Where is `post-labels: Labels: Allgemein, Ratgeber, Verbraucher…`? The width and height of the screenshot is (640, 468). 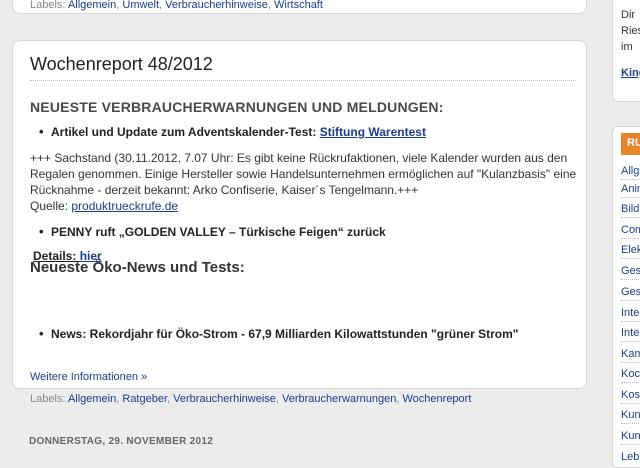 post-labels: Labels: Allgemein, Ratgeber, Verbraucher… is located at coordinates (251, 399).